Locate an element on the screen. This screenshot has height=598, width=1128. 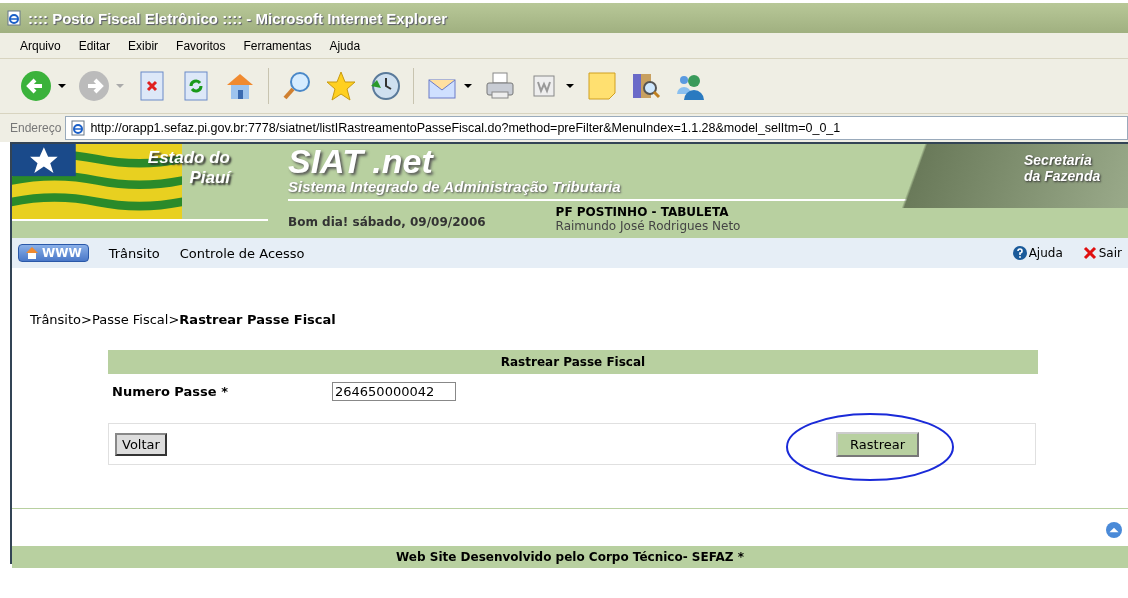
field-label: Numero Passe * is located at coordinates (170, 391).